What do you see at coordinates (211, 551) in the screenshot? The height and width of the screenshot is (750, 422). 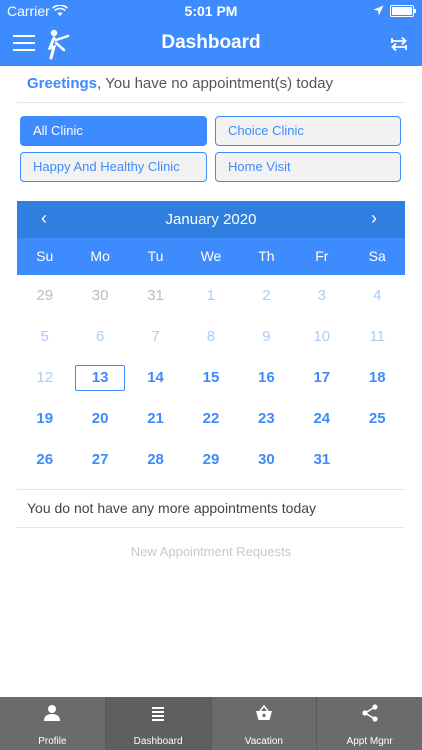 I see `new-appointment-requests-heading: New Appointment Requests` at bounding box center [211, 551].